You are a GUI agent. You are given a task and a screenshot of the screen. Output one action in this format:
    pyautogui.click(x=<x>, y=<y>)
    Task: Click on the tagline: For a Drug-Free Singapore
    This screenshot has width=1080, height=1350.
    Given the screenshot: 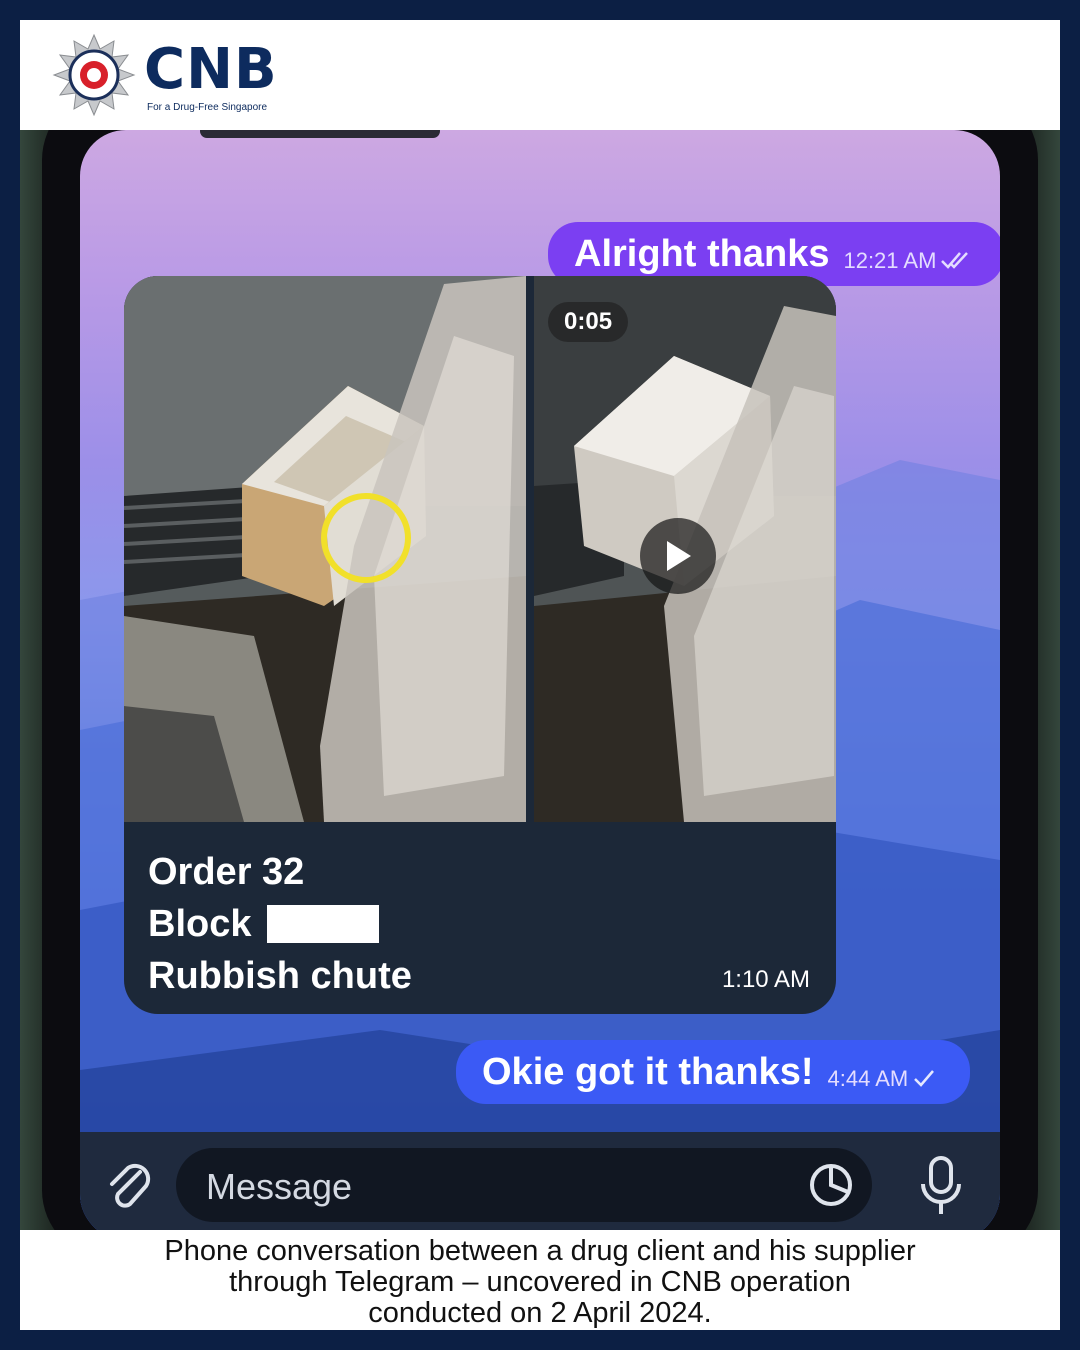 What is the action you would take?
    pyautogui.click(x=207, y=107)
    